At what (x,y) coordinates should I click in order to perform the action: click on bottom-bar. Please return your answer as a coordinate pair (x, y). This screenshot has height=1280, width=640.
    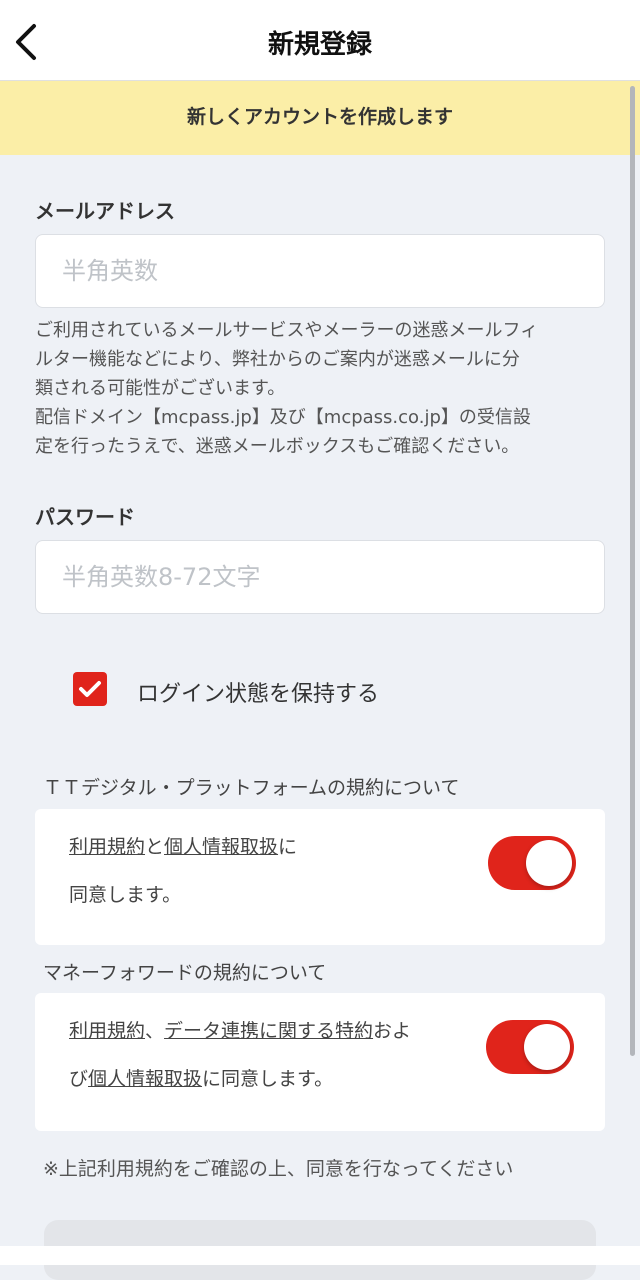
    Looking at the image, I should click on (320, 1255).